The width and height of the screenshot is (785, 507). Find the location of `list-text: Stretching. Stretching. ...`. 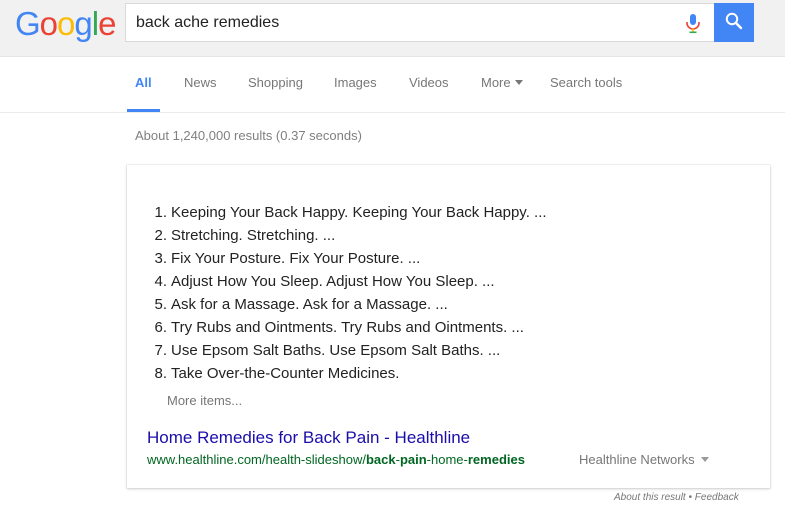

list-text: Stretching. Stretching. ... is located at coordinates (253, 235).